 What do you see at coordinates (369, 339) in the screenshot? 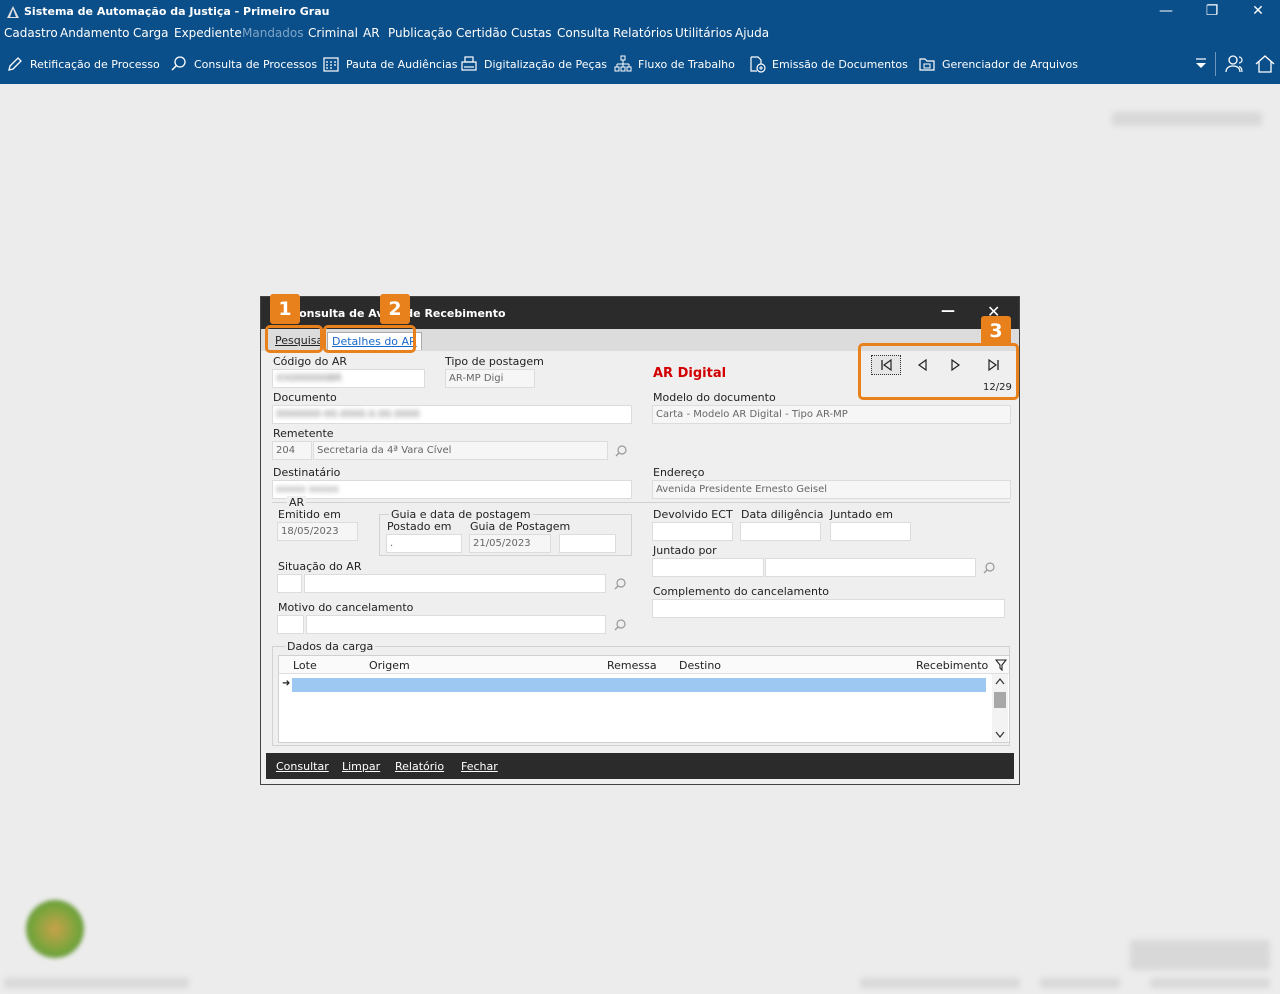
I see `highlight-detalhes` at bounding box center [369, 339].